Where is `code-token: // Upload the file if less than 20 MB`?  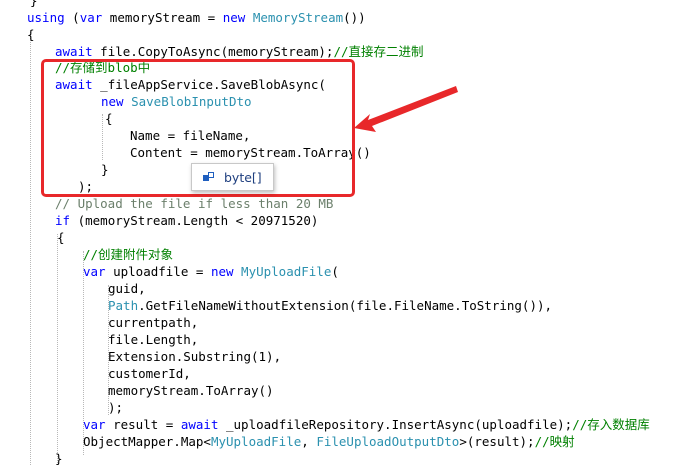
code-token: // Upload the file if less than 20 MB is located at coordinates (194, 203).